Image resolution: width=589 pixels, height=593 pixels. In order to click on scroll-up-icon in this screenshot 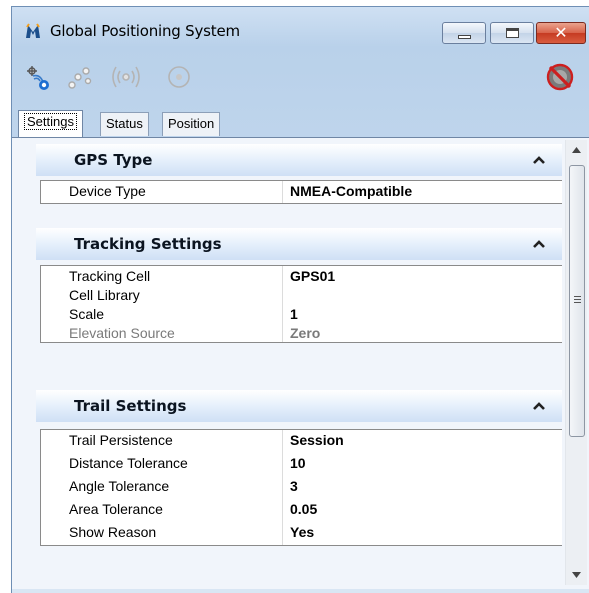, I will do `click(576, 150)`.